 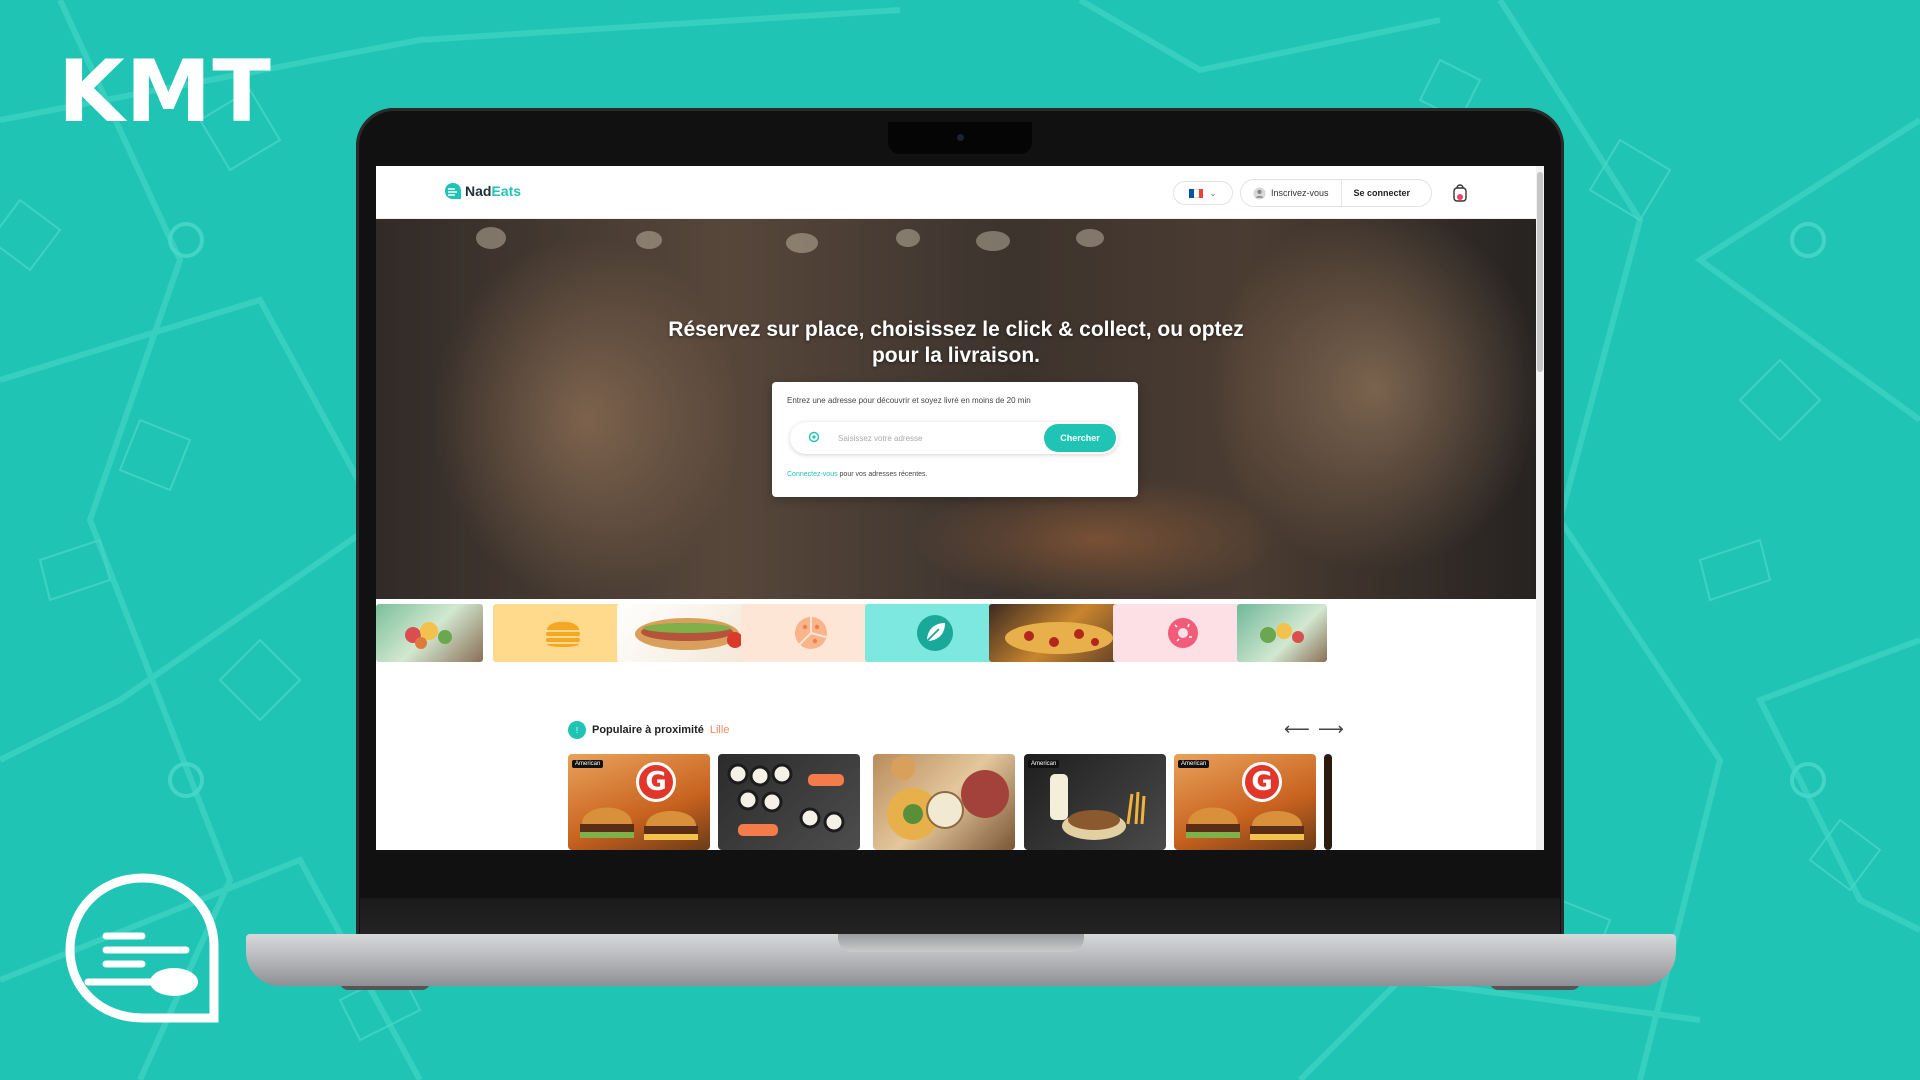 I want to click on popular-badge: !, so click(x=577, y=730).